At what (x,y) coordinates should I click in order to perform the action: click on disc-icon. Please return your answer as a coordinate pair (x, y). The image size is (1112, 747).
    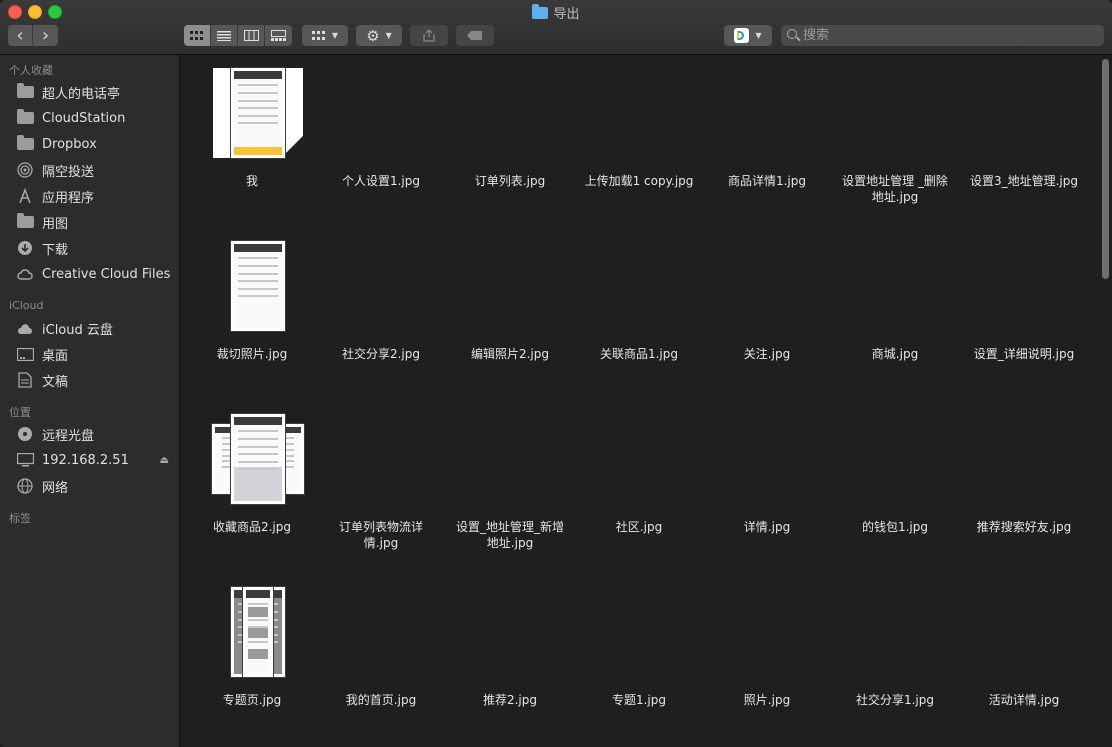
    Looking at the image, I should click on (25, 434).